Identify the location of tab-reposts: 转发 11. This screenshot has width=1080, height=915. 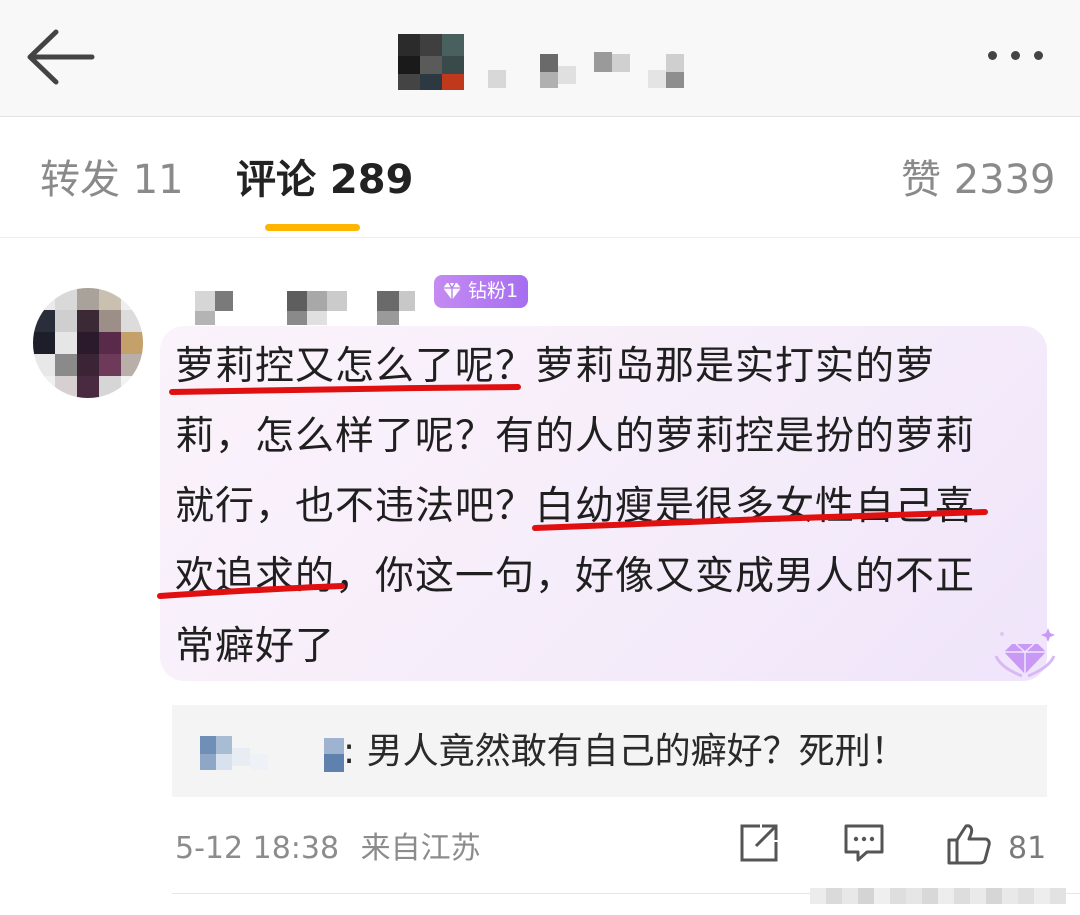
(112, 180).